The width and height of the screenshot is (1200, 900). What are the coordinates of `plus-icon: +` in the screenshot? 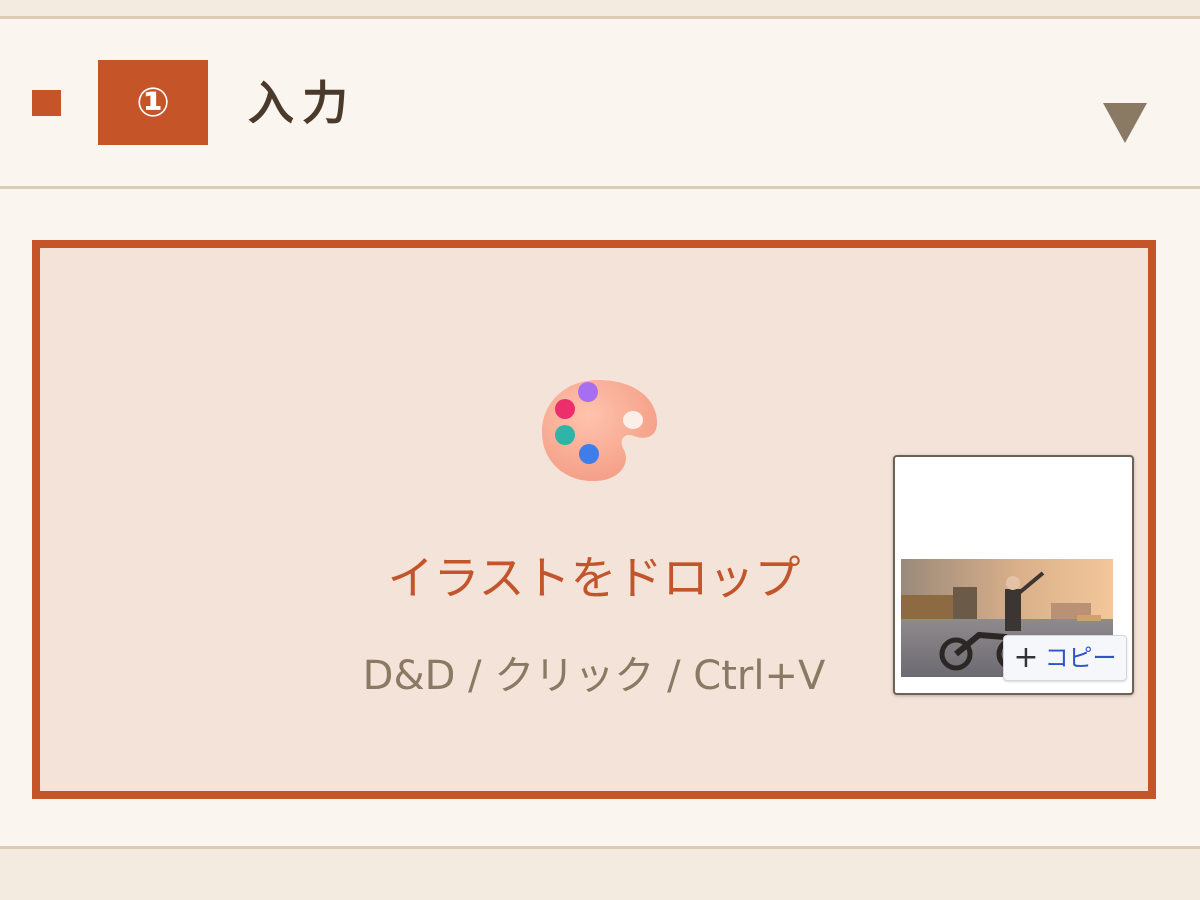 It's located at (1026, 657).